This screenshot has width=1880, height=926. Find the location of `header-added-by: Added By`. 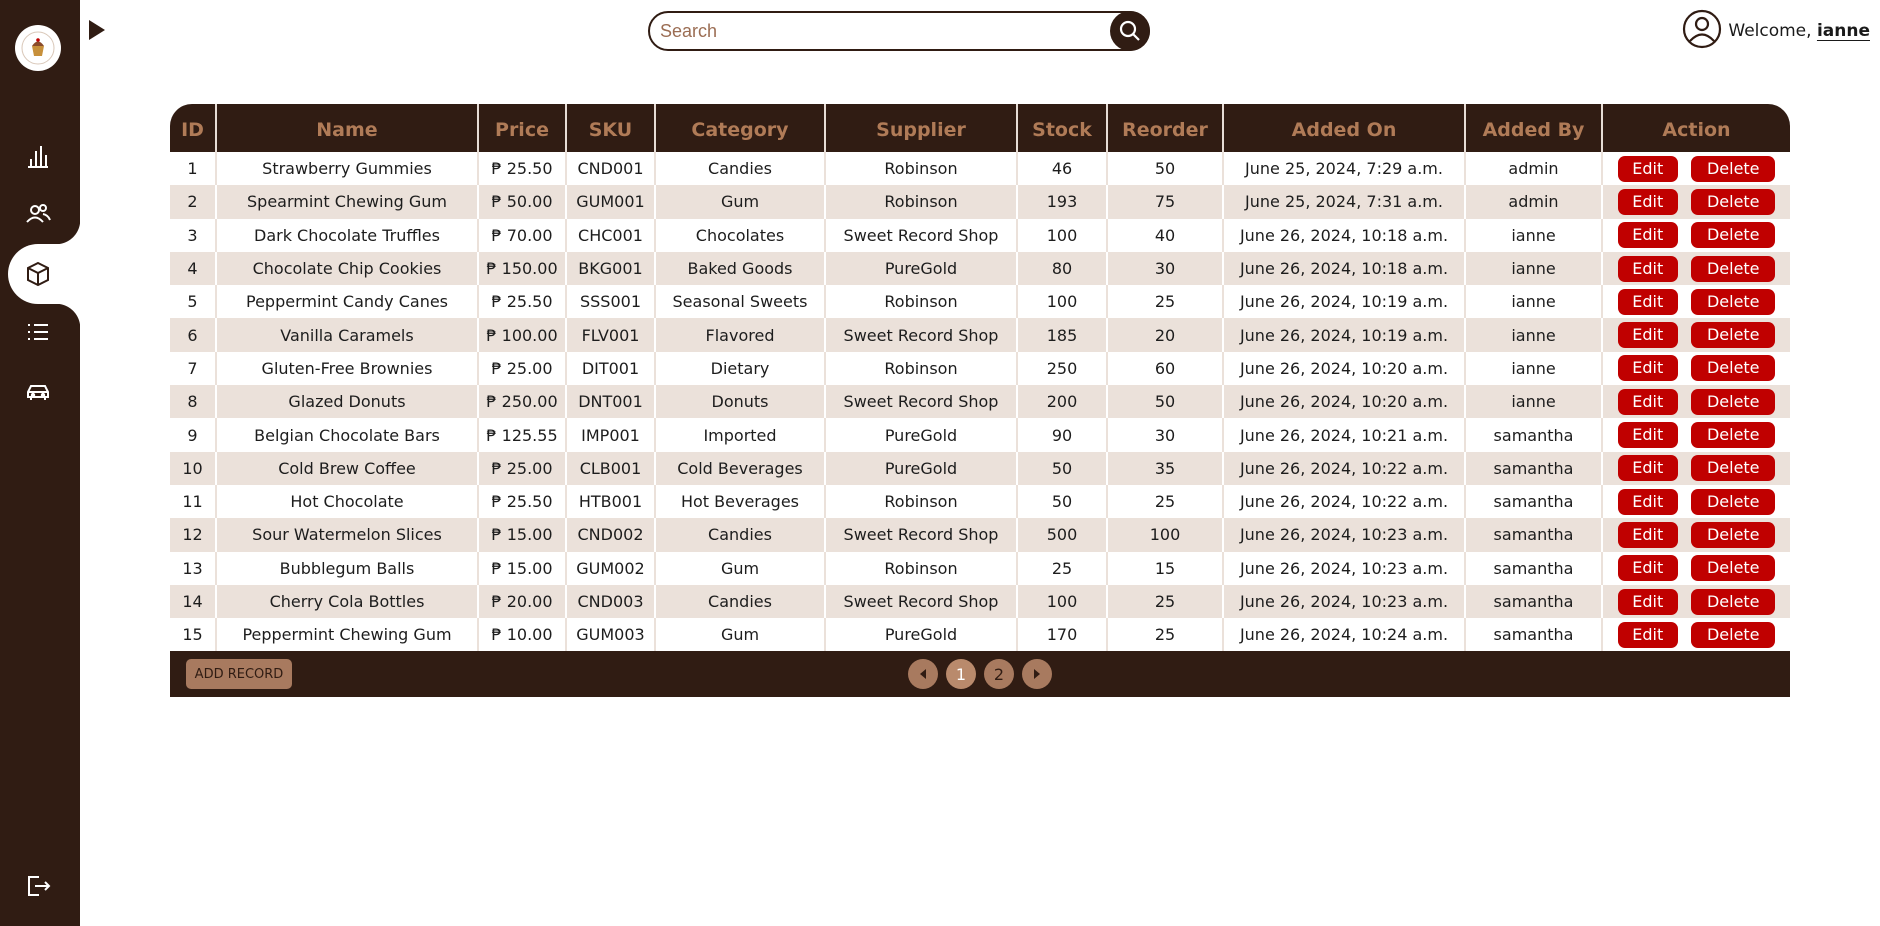

header-added-by: Added By is located at coordinates (1533, 128).